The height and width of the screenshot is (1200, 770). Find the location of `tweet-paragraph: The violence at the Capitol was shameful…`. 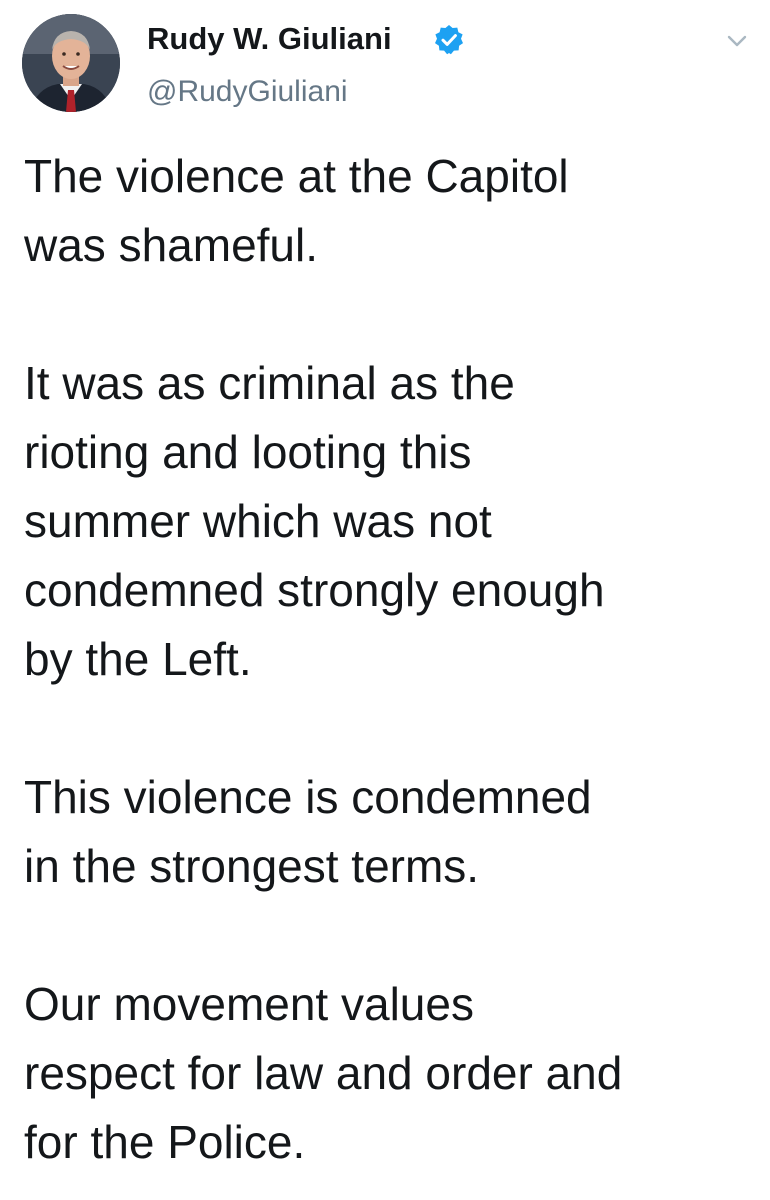

tweet-paragraph: The violence at the Capitol was shameful… is located at coordinates (296, 210).